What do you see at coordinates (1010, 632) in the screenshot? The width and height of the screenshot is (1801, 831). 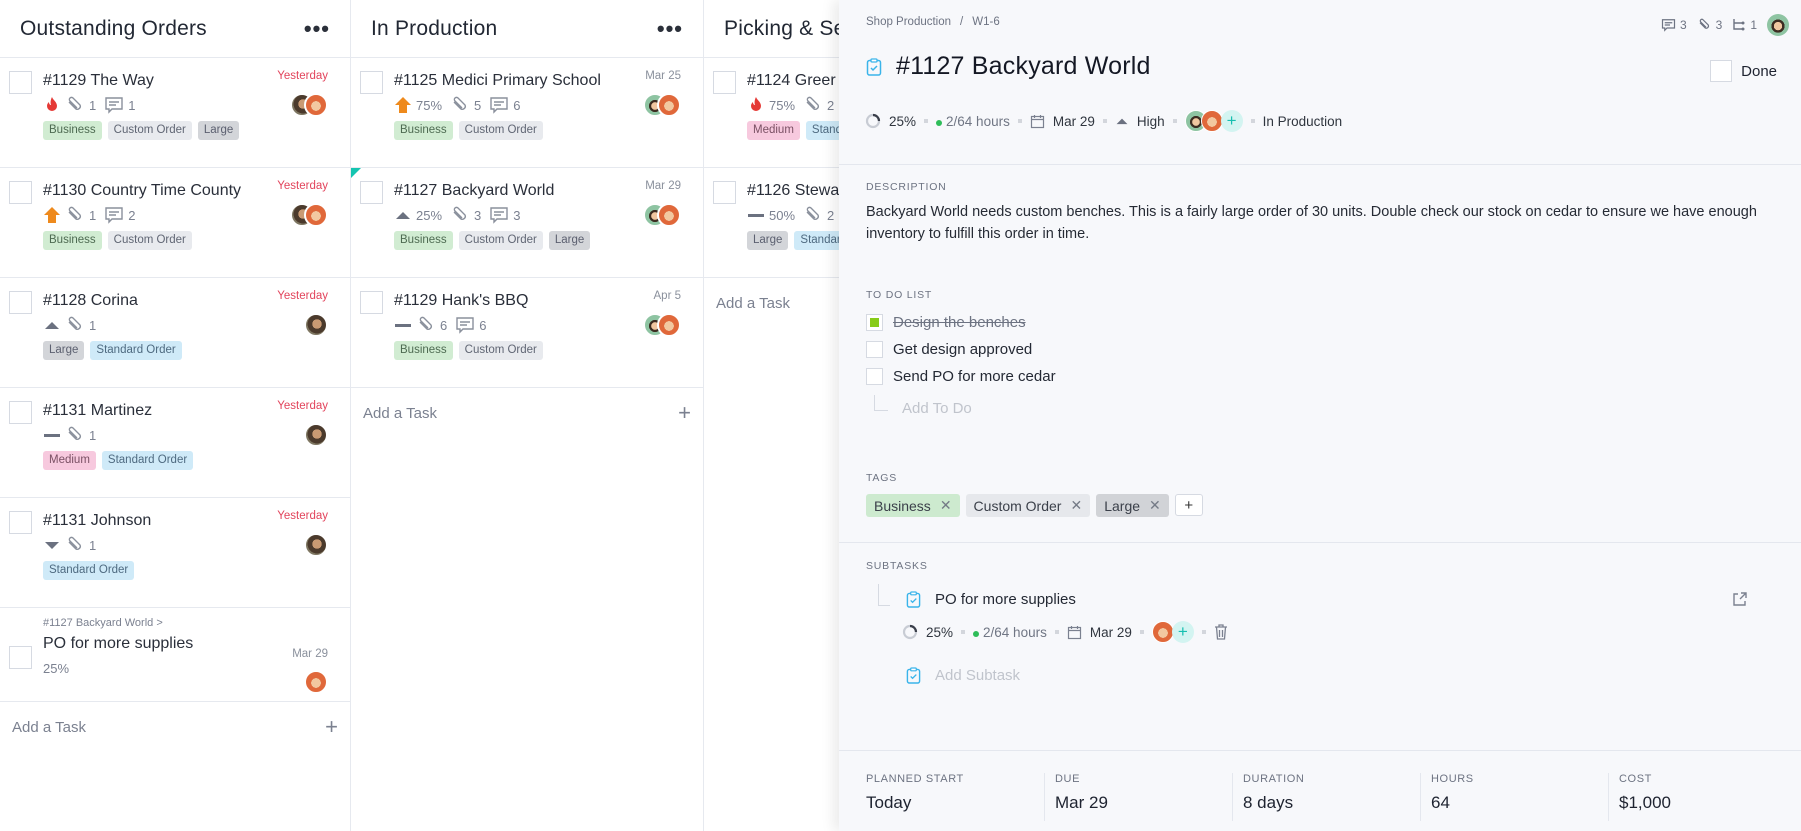 I see `subtask-hours: 2/64 hours` at bounding box center [1010, 632].